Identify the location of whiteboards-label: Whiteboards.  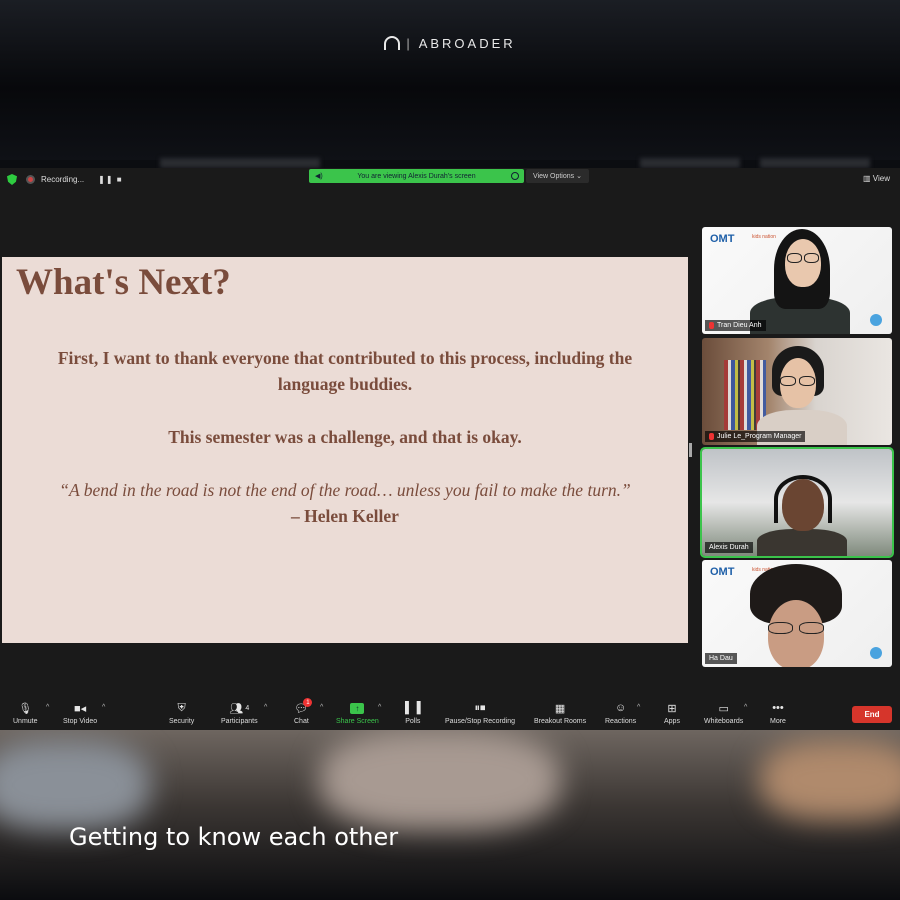
(724, 721).